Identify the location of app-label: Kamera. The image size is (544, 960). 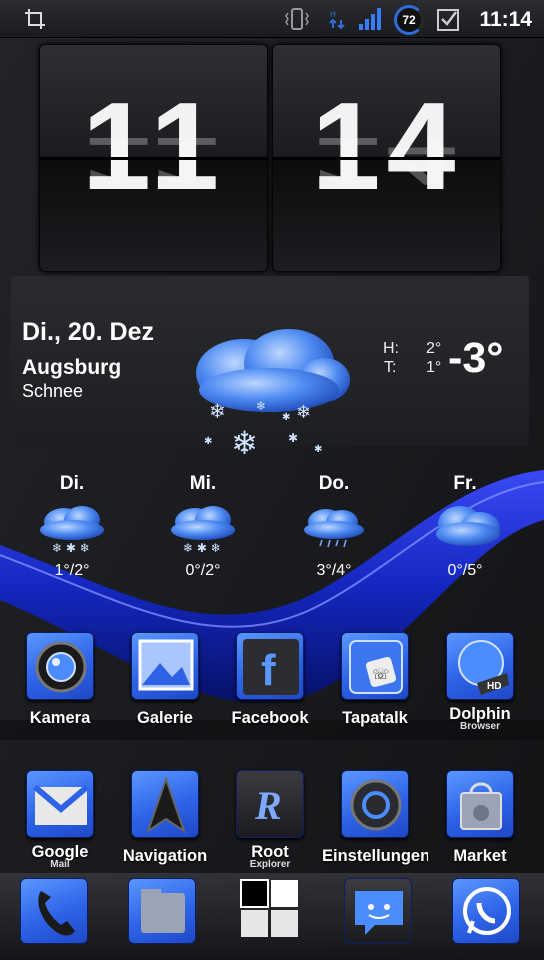
(60, 718).